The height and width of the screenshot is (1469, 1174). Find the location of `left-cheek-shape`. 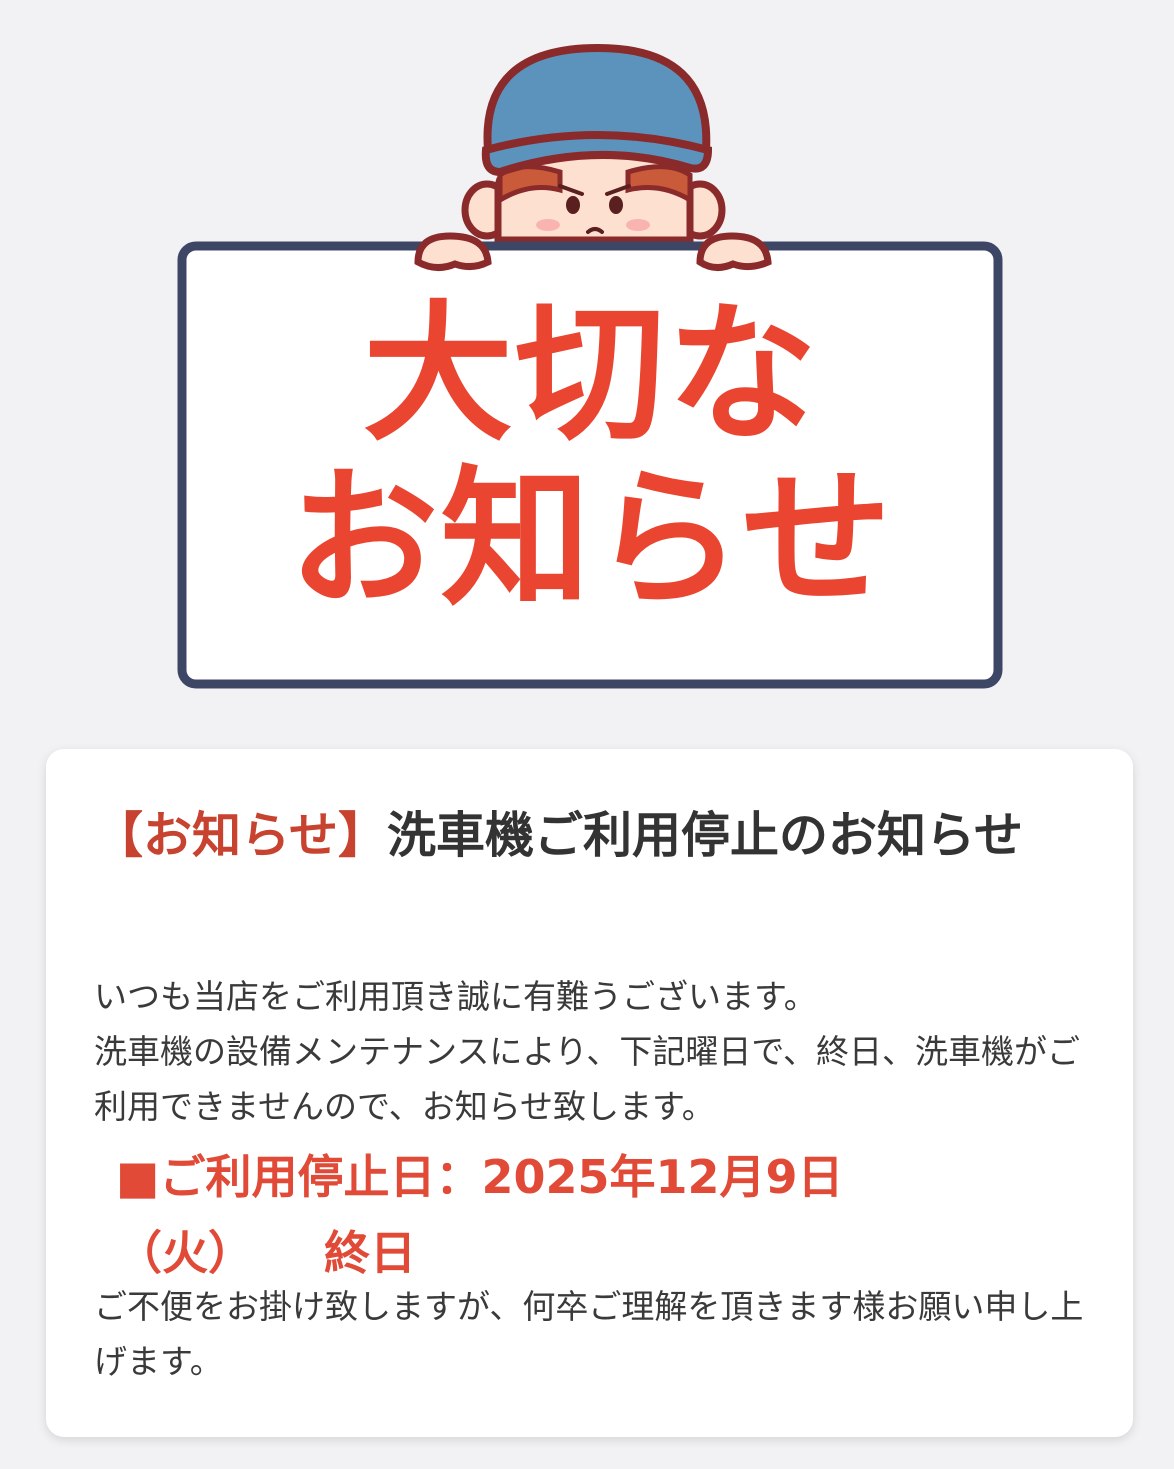

left-cheek-shape is located at coordinates (548, 225).